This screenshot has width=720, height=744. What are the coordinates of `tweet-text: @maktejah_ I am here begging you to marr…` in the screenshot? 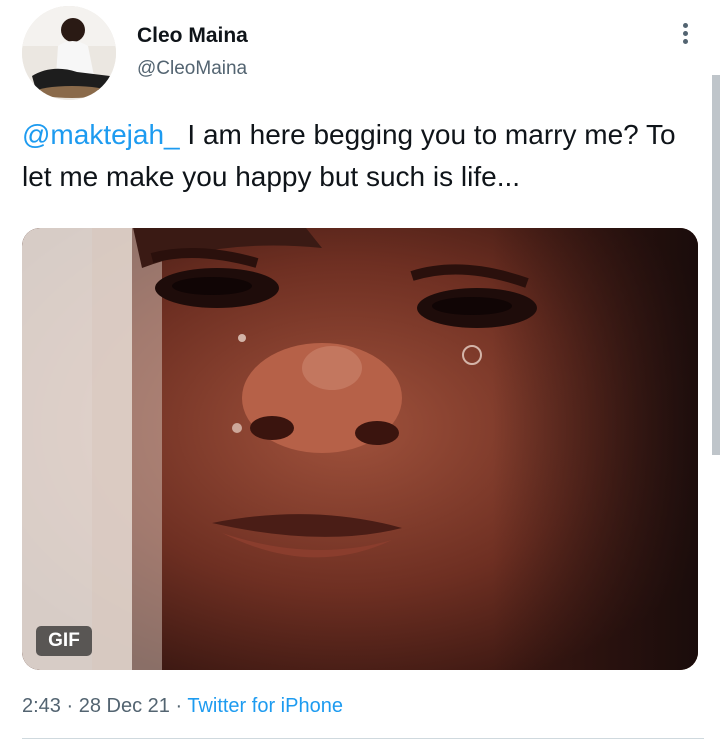 It's located at (362, 156).